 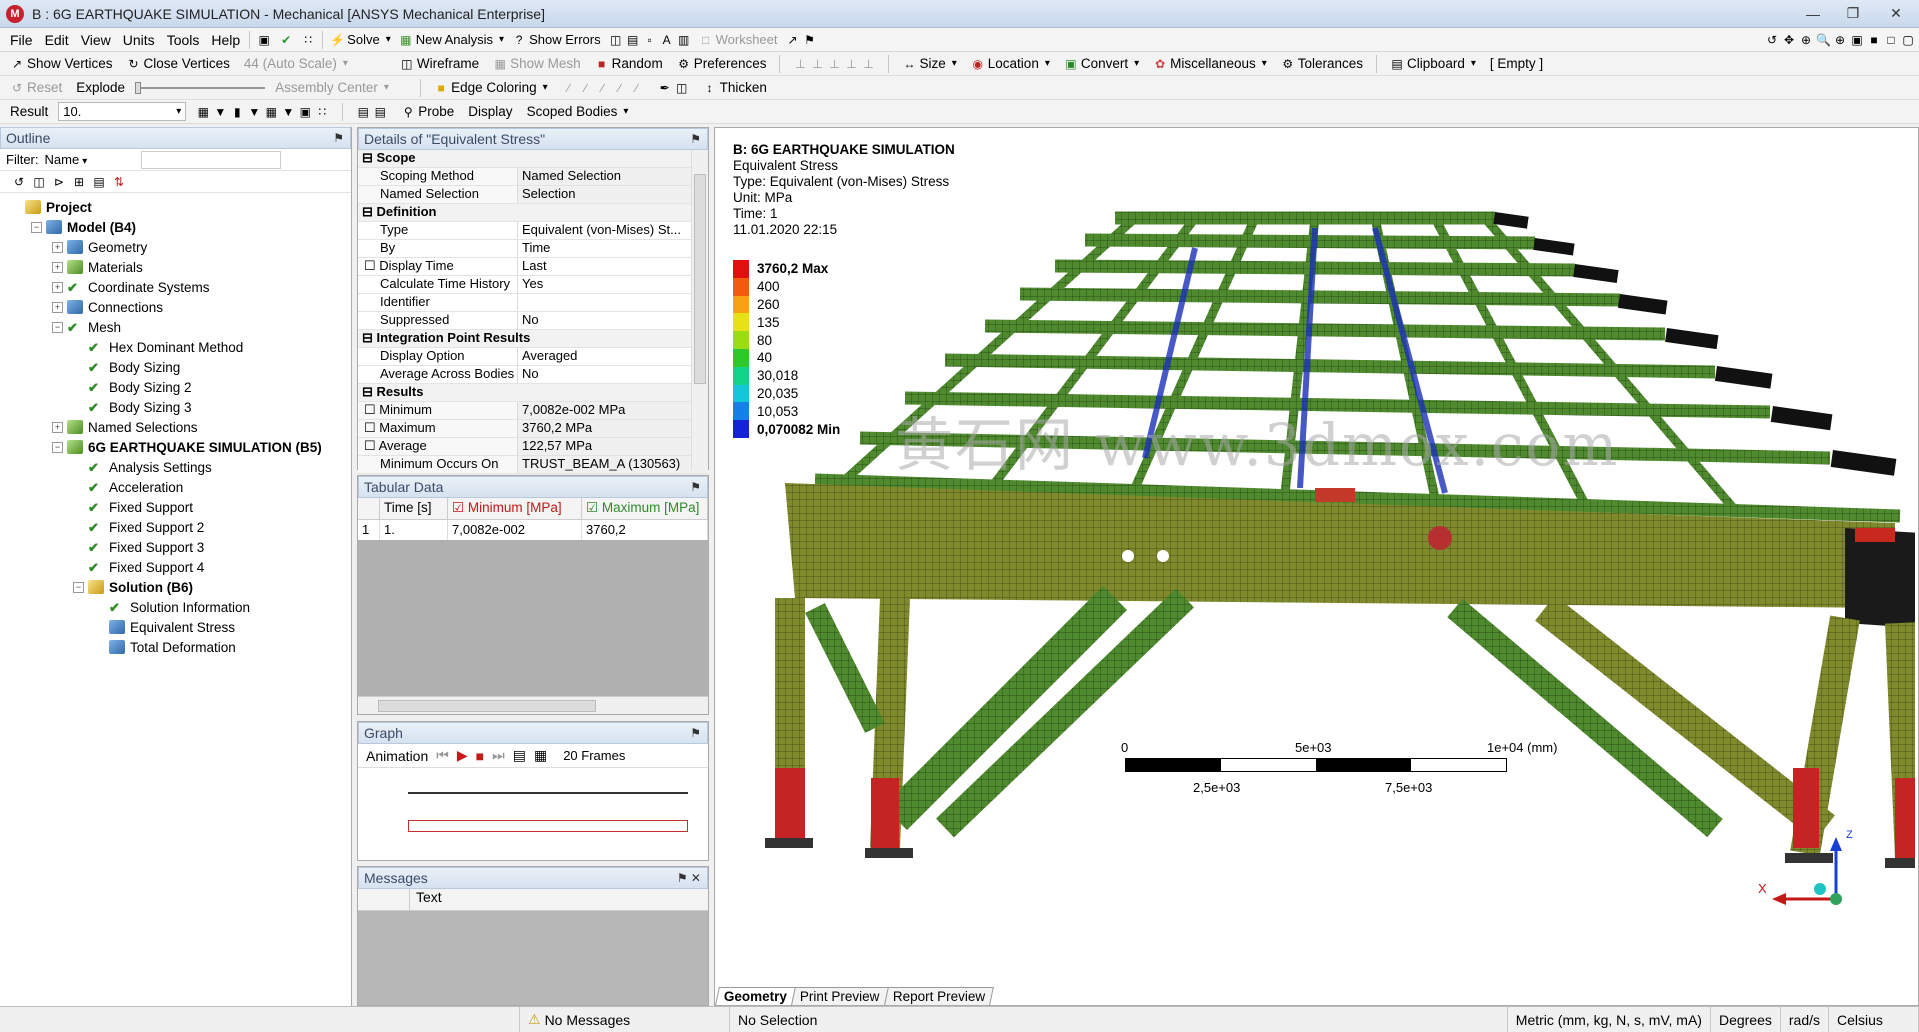 I want to click on random-button: ■ Random, so click(x=629, y=63).